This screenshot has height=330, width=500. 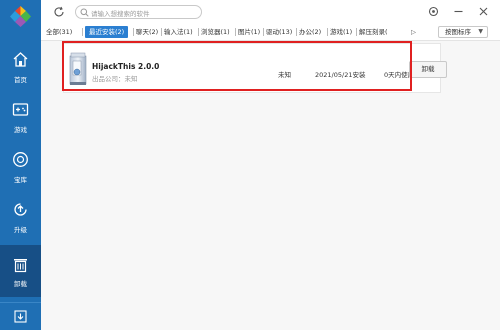 I want to click on uninstall-button: 卸载, so click(x=428, y=69).